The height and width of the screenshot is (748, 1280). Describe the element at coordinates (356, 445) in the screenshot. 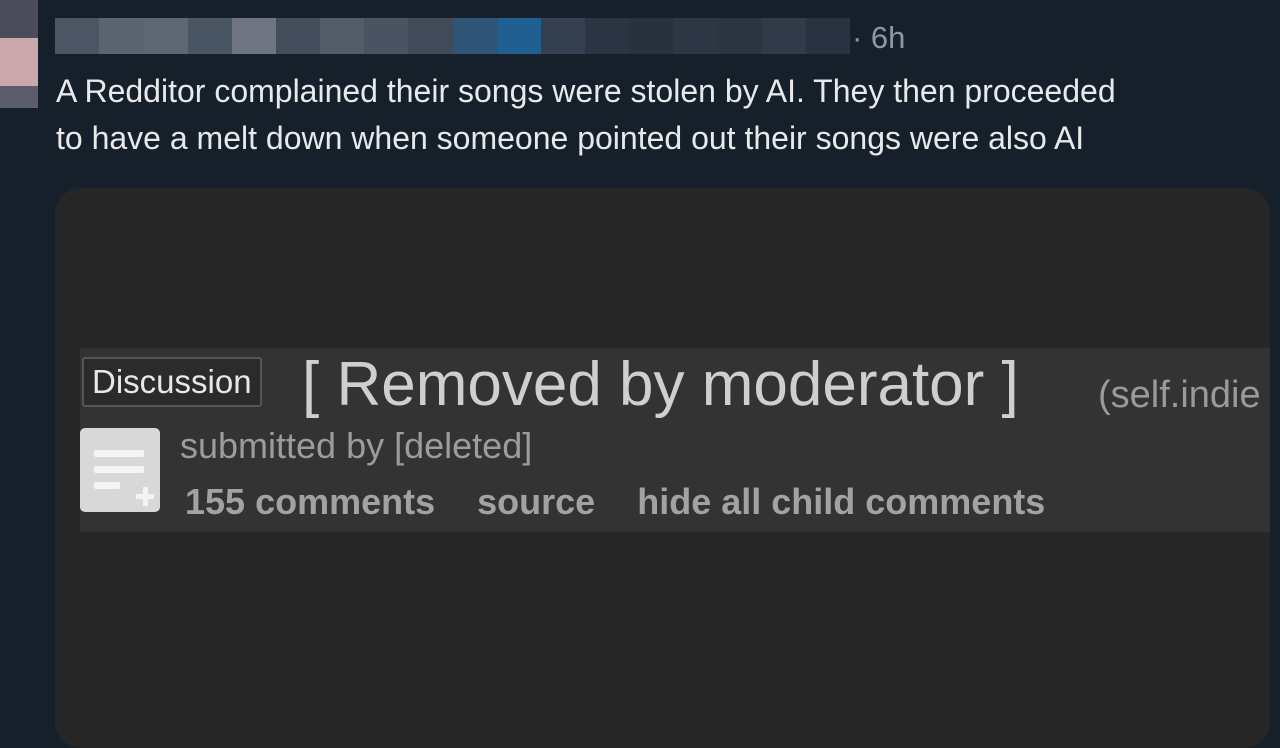

I see `submitted-by: submitted by [deleted]` at that location.